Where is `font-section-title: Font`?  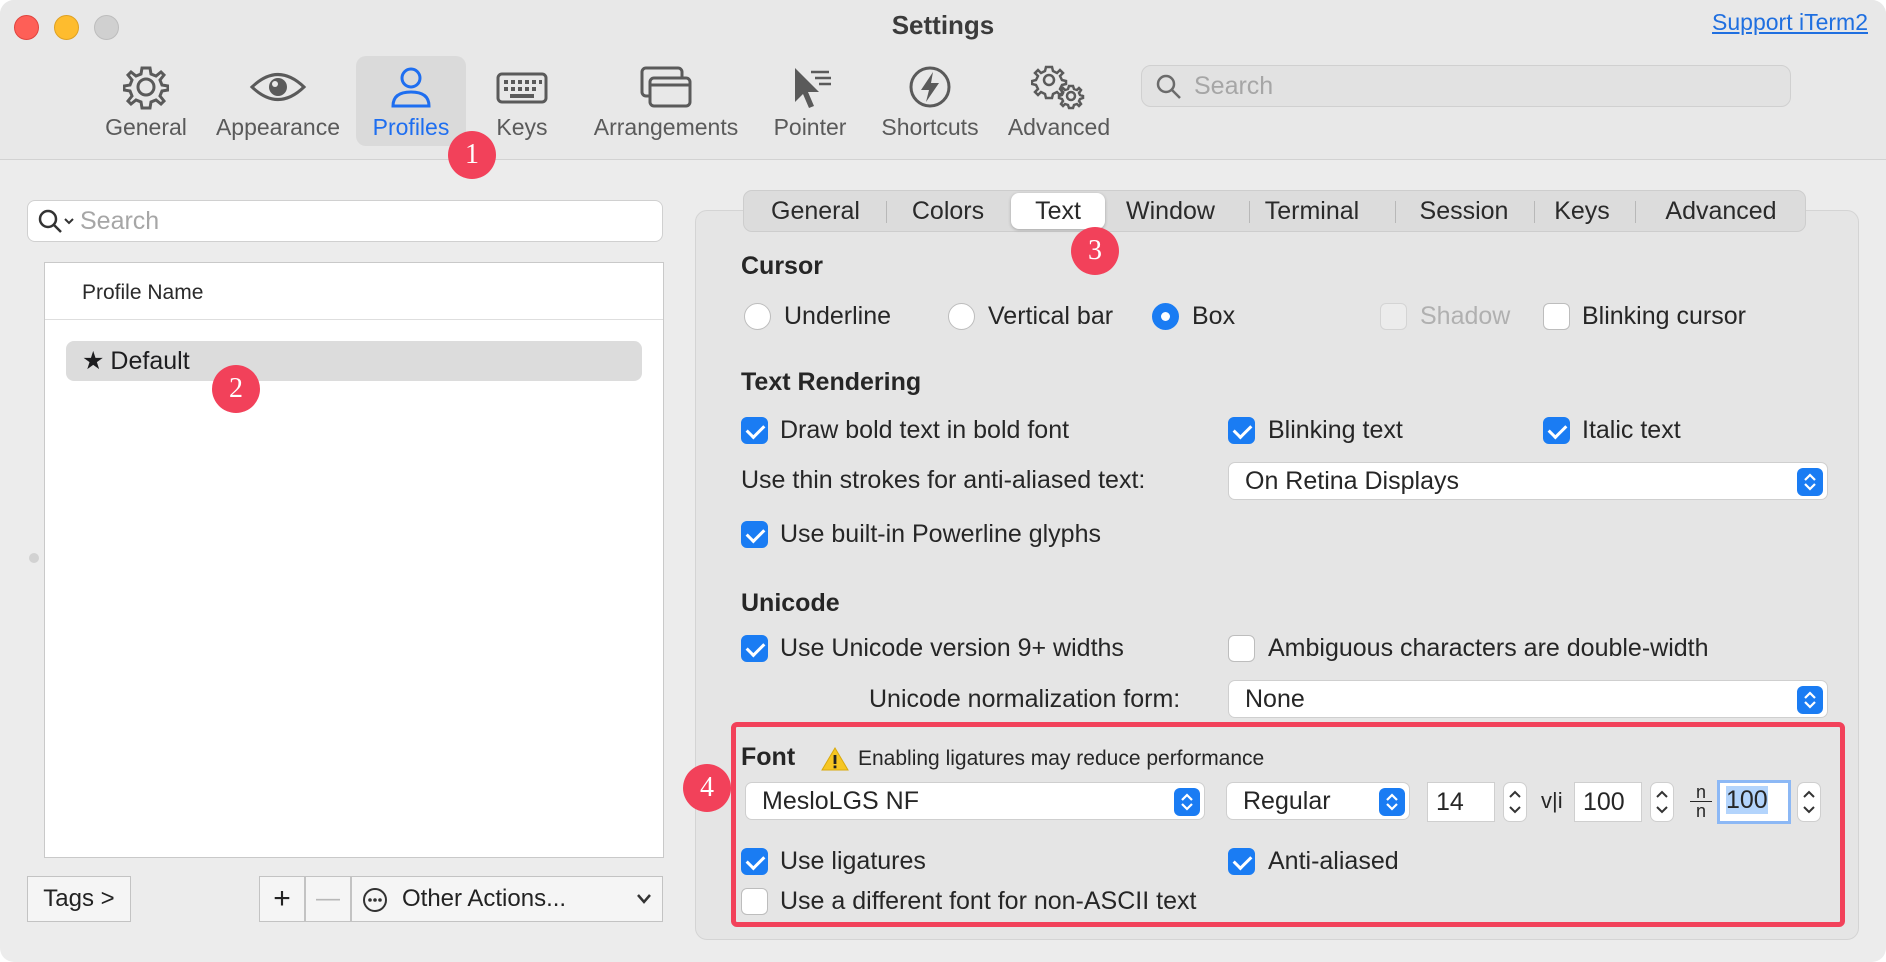 font-section-title: Font is located at coordinates (768, 757).